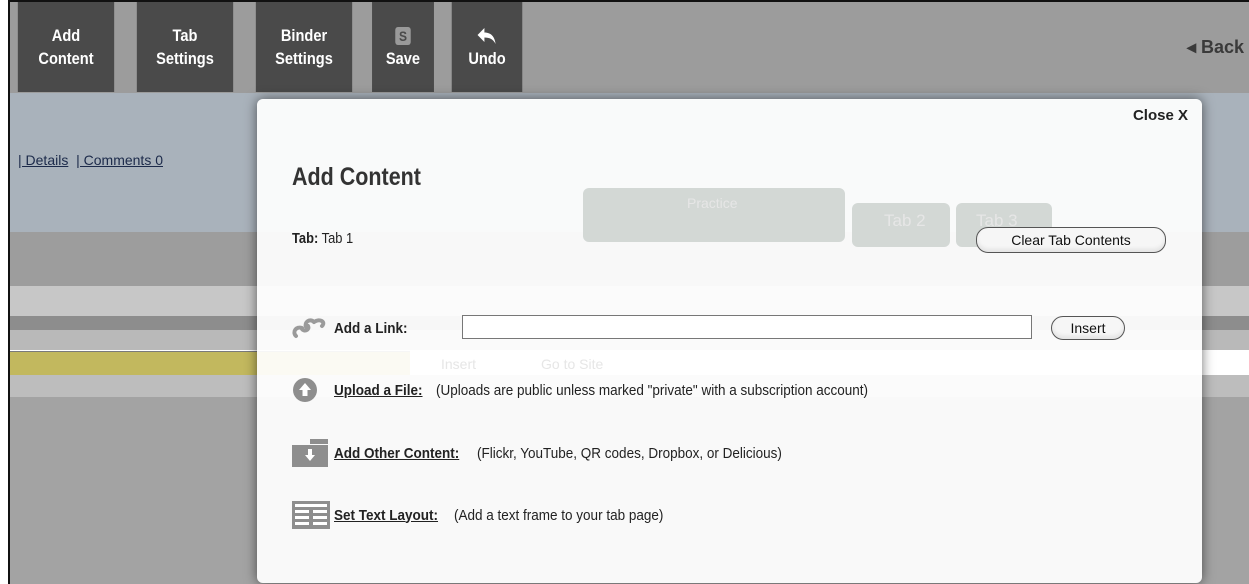 This screenshot has width=1249, height=584. What do you see at coordinates (304, 35) in the screenshot?
I see `binder-settings-label-line1: Binder` at bounding box center [304, 35].